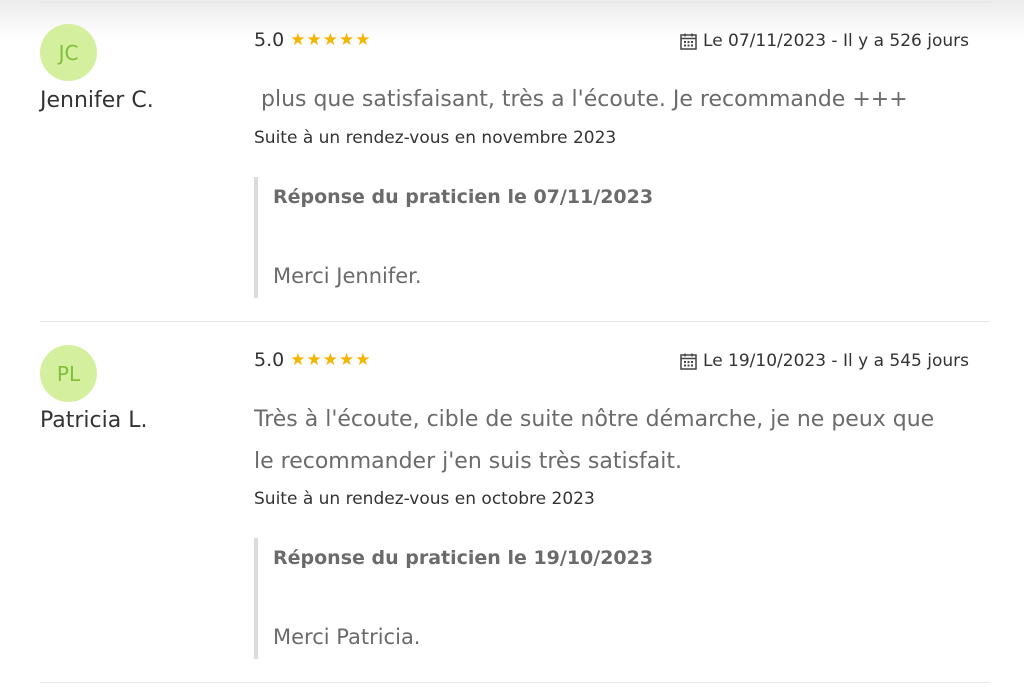  What do you see at coordinates (515, 2) in the screenshot?
I see `divider-top` at bounding box center [515, 2].